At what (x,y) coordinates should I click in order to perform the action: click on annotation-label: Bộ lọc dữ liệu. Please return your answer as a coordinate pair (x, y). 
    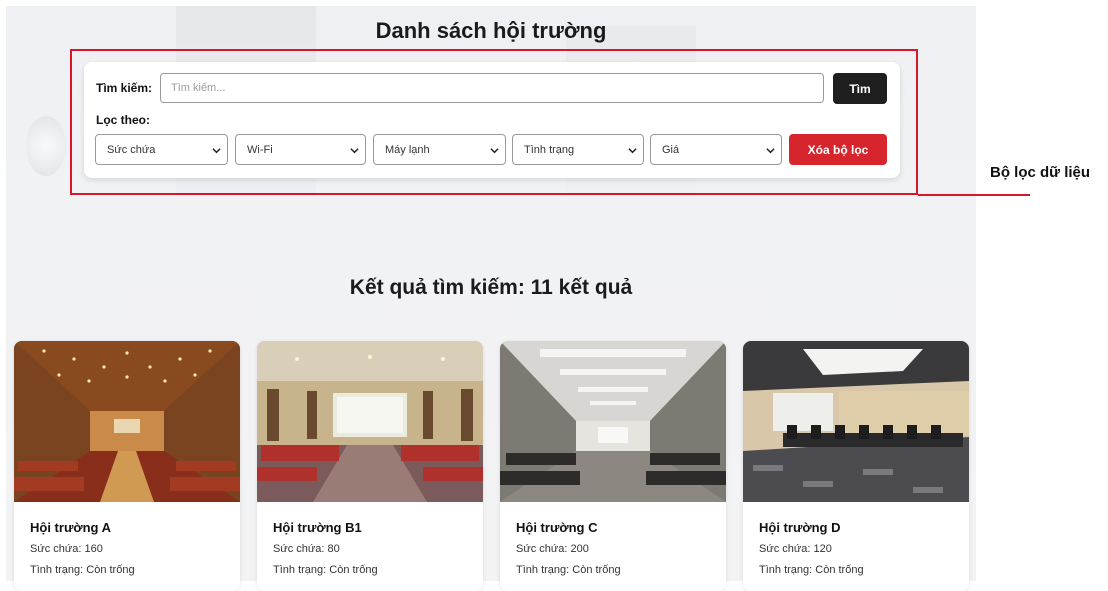
    Looking at the image, I should click on (1040, 172).